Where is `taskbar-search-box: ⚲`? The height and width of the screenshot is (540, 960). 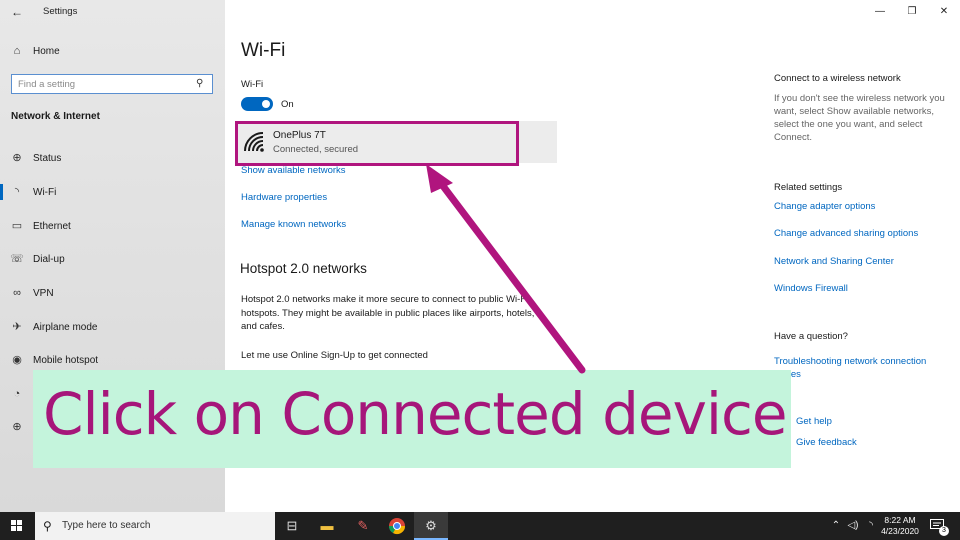
taskbar-search-box: ⚲ is located at coordinates (155, 526).